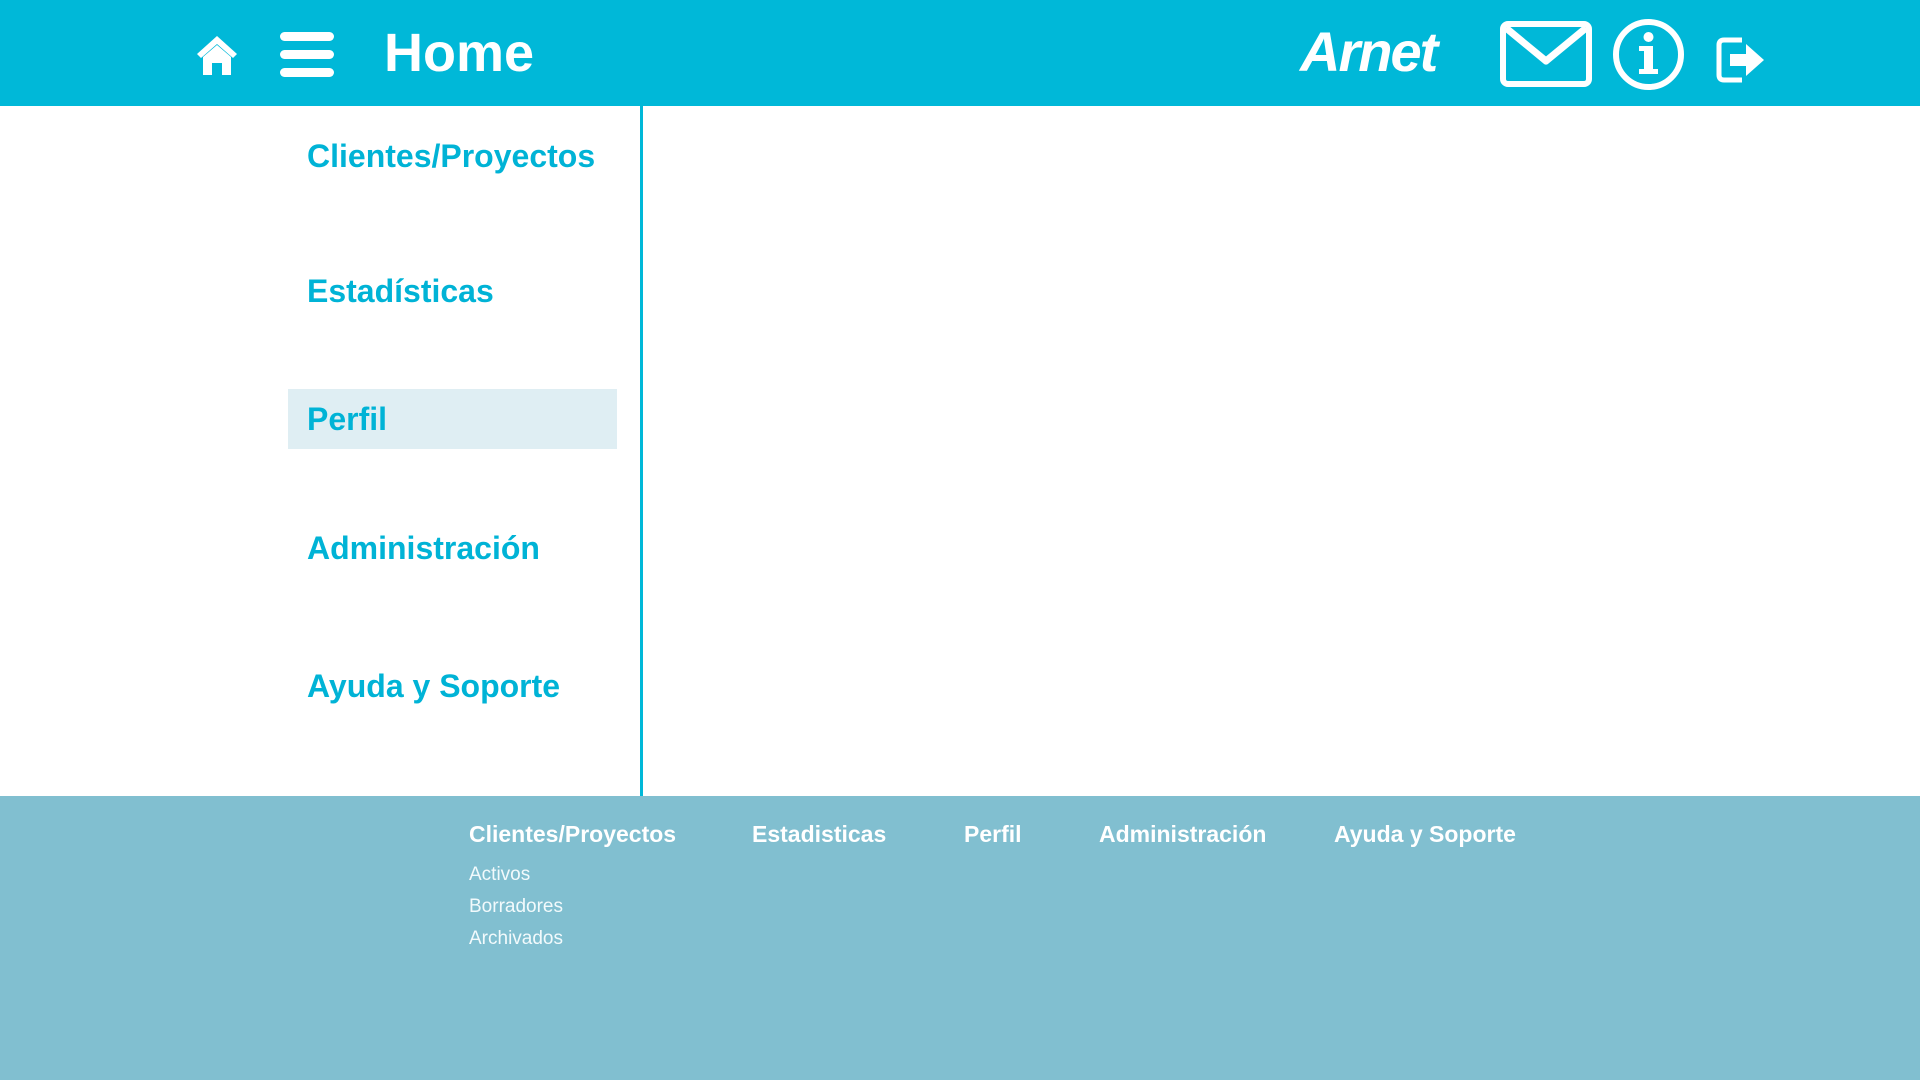 The image size is (1920, 1080). Describe the element at coordinates (1648, 54) in the screenshot. I see `info-icon` at that location.